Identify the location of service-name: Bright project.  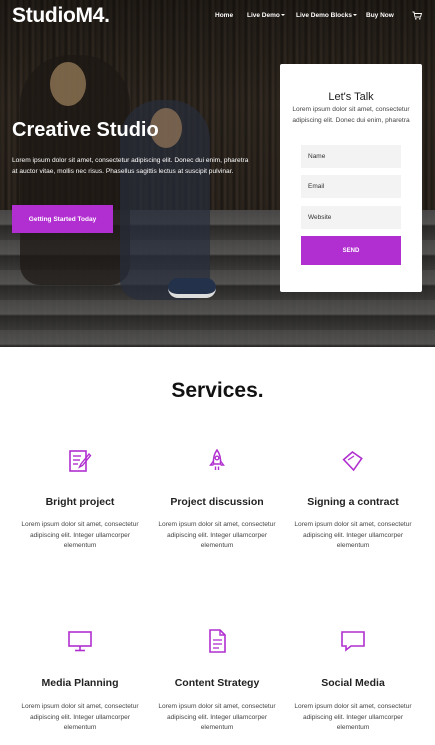
(80, 502).